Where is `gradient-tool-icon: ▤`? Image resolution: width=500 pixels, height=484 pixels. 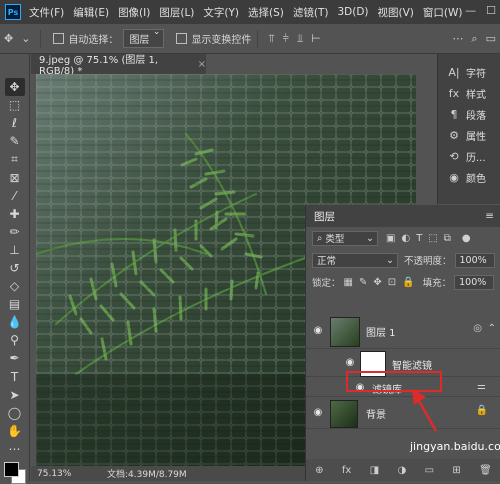
gradient-tool-icon: ▤ is located at coordinates (15, 304).